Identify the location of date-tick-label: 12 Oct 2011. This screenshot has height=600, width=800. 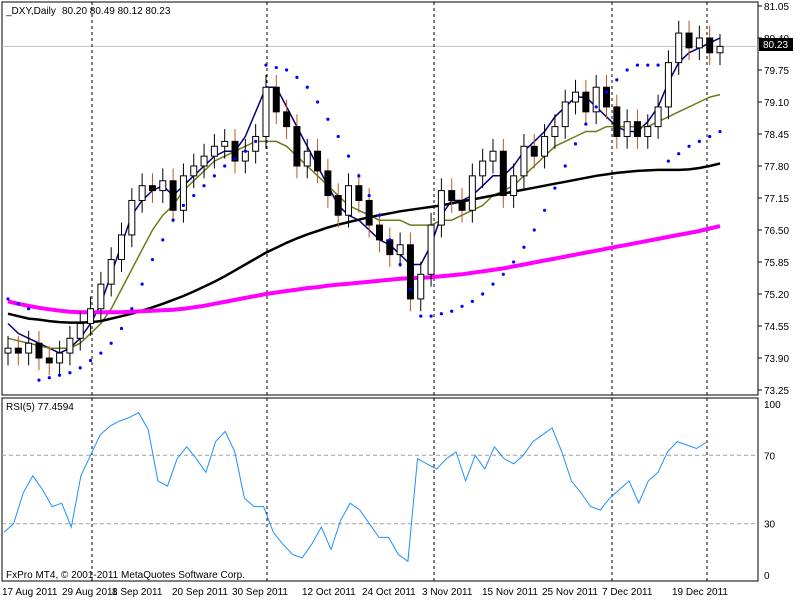
(329, 592).